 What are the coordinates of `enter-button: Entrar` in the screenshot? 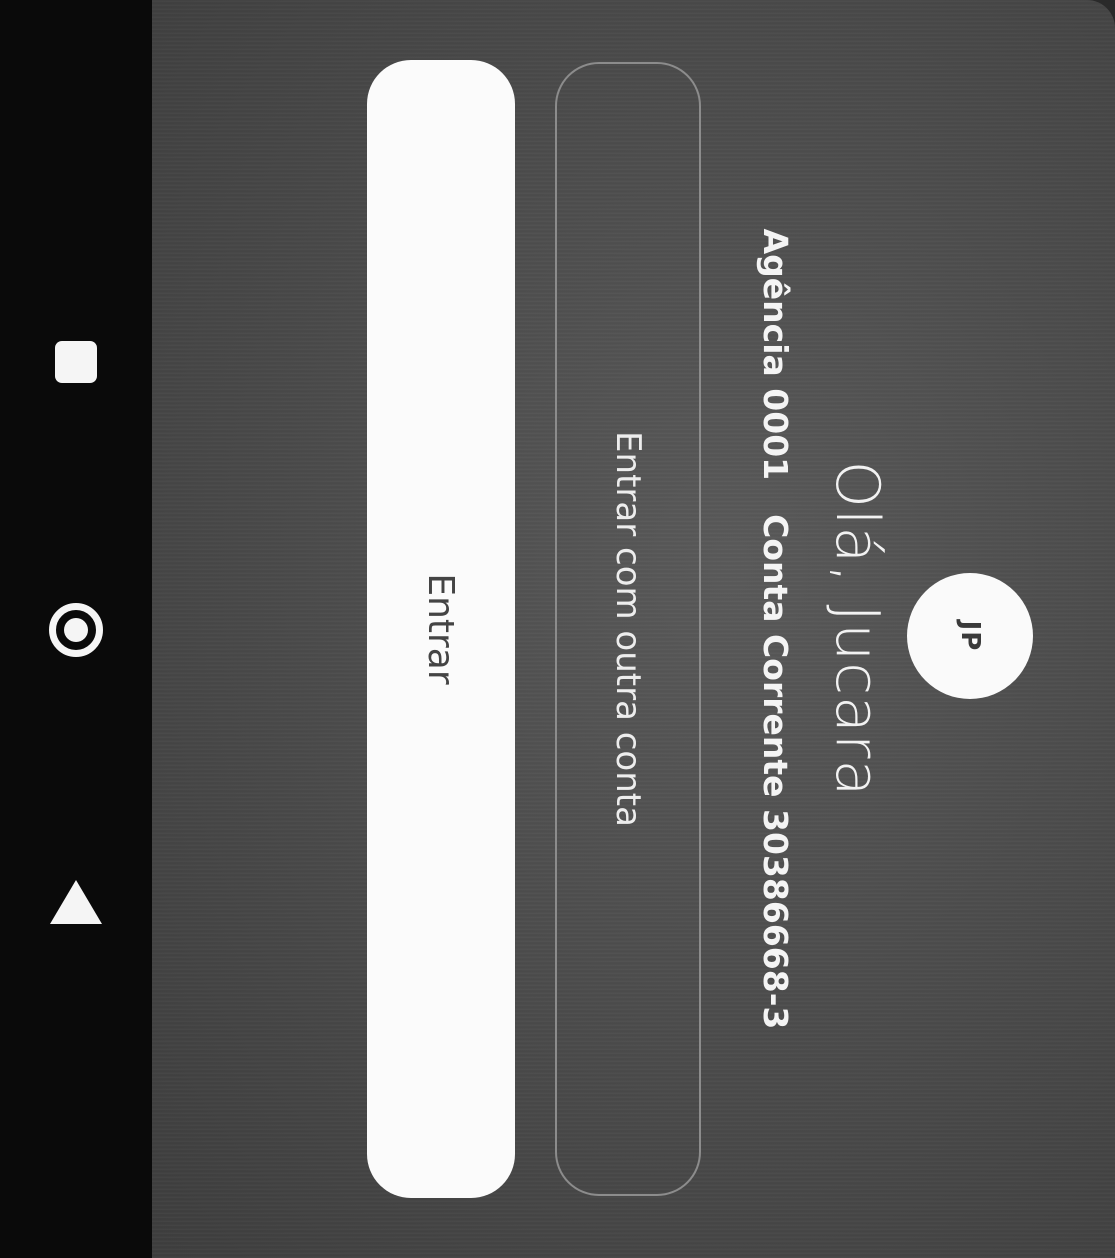 It's located at (441, 629).